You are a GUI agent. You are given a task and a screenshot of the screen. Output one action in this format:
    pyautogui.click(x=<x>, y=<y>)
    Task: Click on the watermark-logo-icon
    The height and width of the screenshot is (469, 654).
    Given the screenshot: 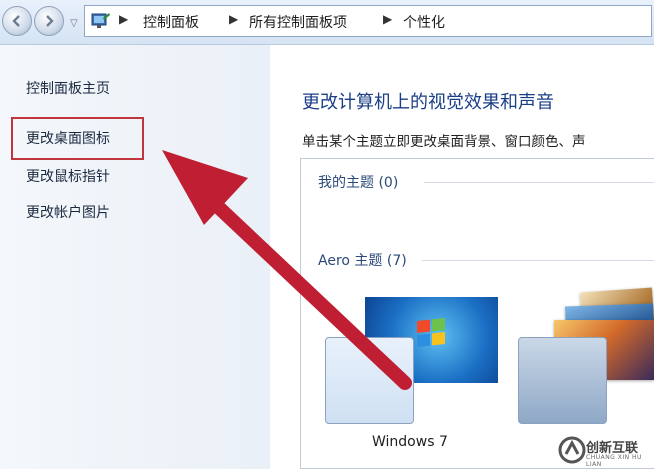 What is the action you would take?
    pyautogui.click(x=572, y=450)
    